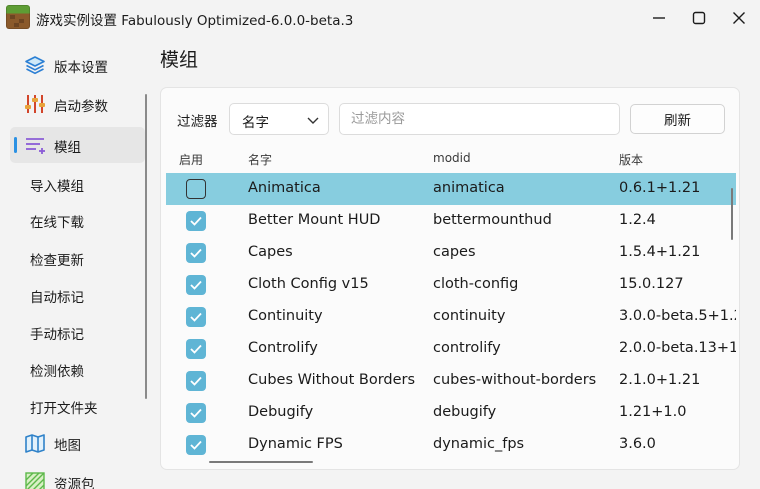 Image resolution: width=760 pixels, height=489 pixels. What do you see at coordinates (281, 412) in the screenshot?
I see `mod-name: Debugify` at bounding box center [281, 412].